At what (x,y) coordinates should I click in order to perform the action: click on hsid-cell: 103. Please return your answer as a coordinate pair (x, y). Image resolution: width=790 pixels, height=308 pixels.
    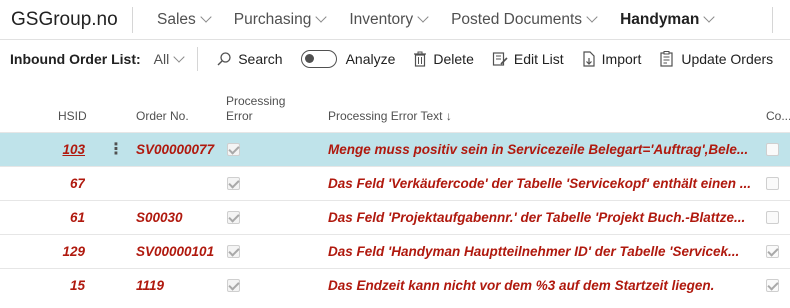
    Looking at the image, I should click on (56, 149).